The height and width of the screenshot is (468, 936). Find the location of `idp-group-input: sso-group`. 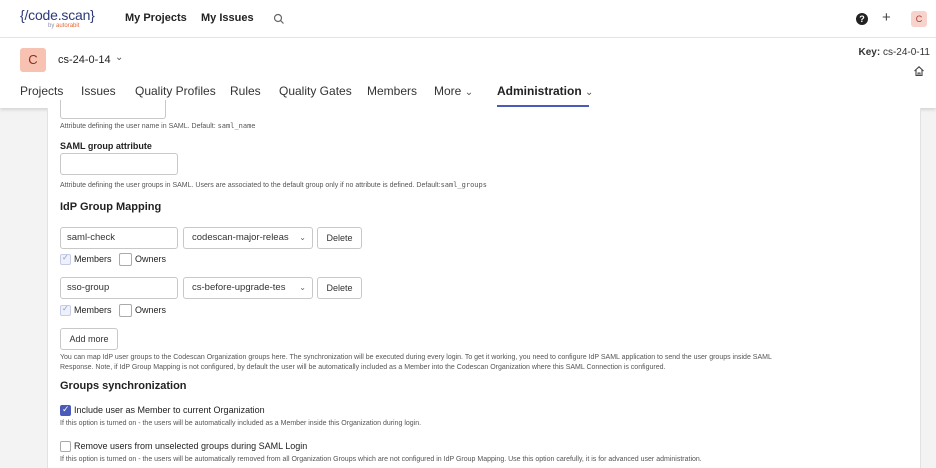

idp-group-input: sso-group is located at coordinates (119, 288).